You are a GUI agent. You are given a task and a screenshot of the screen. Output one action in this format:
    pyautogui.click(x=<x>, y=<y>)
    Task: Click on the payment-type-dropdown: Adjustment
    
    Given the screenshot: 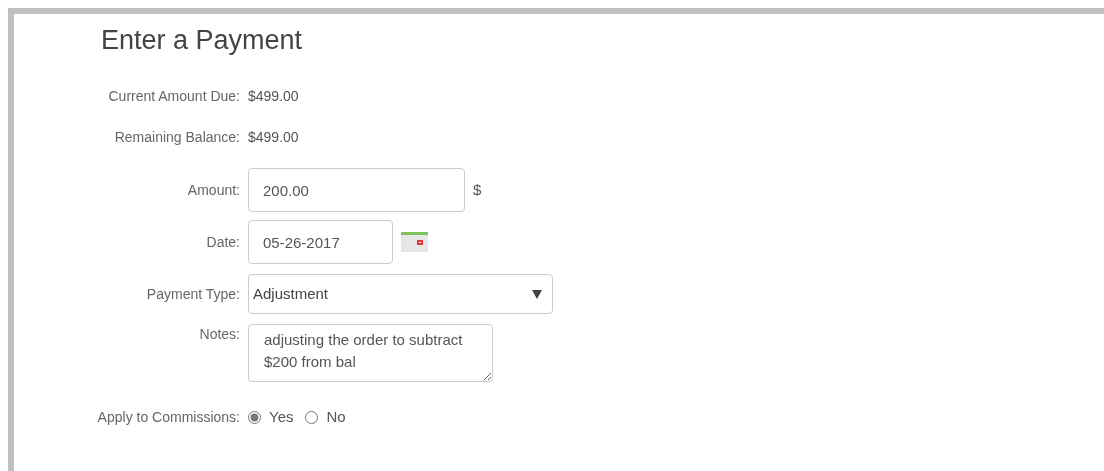 What is the action you would take?
    pyautogui.click(x=400, y=294)
    